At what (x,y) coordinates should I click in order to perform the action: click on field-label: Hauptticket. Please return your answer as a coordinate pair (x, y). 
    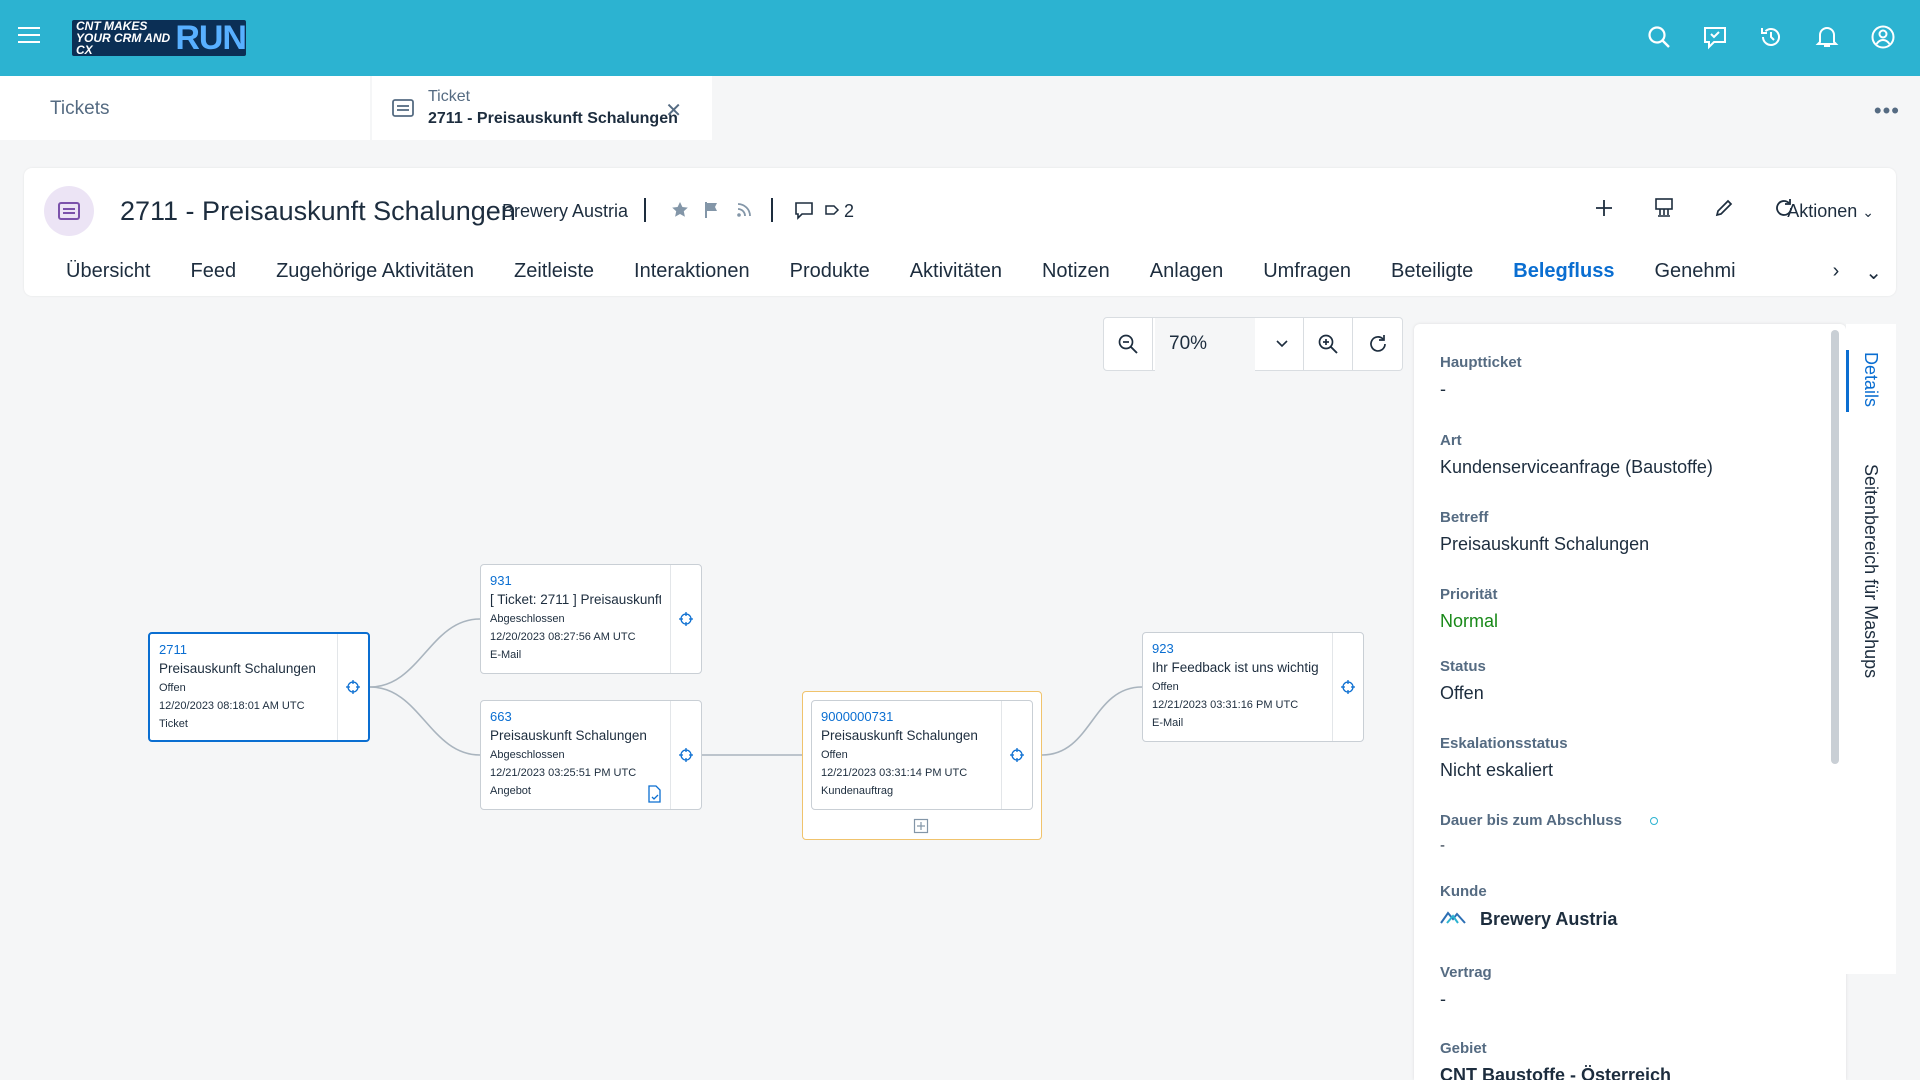
    Looking at the image, I should click on (1481, 362).